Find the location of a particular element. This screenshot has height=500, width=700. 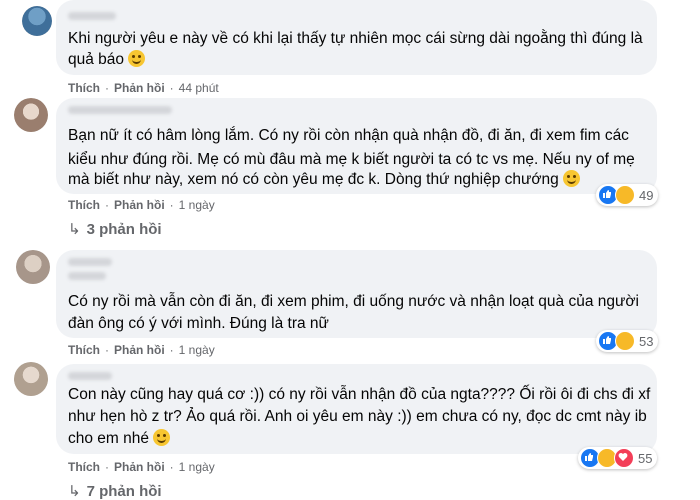

comment-actions: Thích · Phản hồi · 44 phút is located at coordinates (143, 88).